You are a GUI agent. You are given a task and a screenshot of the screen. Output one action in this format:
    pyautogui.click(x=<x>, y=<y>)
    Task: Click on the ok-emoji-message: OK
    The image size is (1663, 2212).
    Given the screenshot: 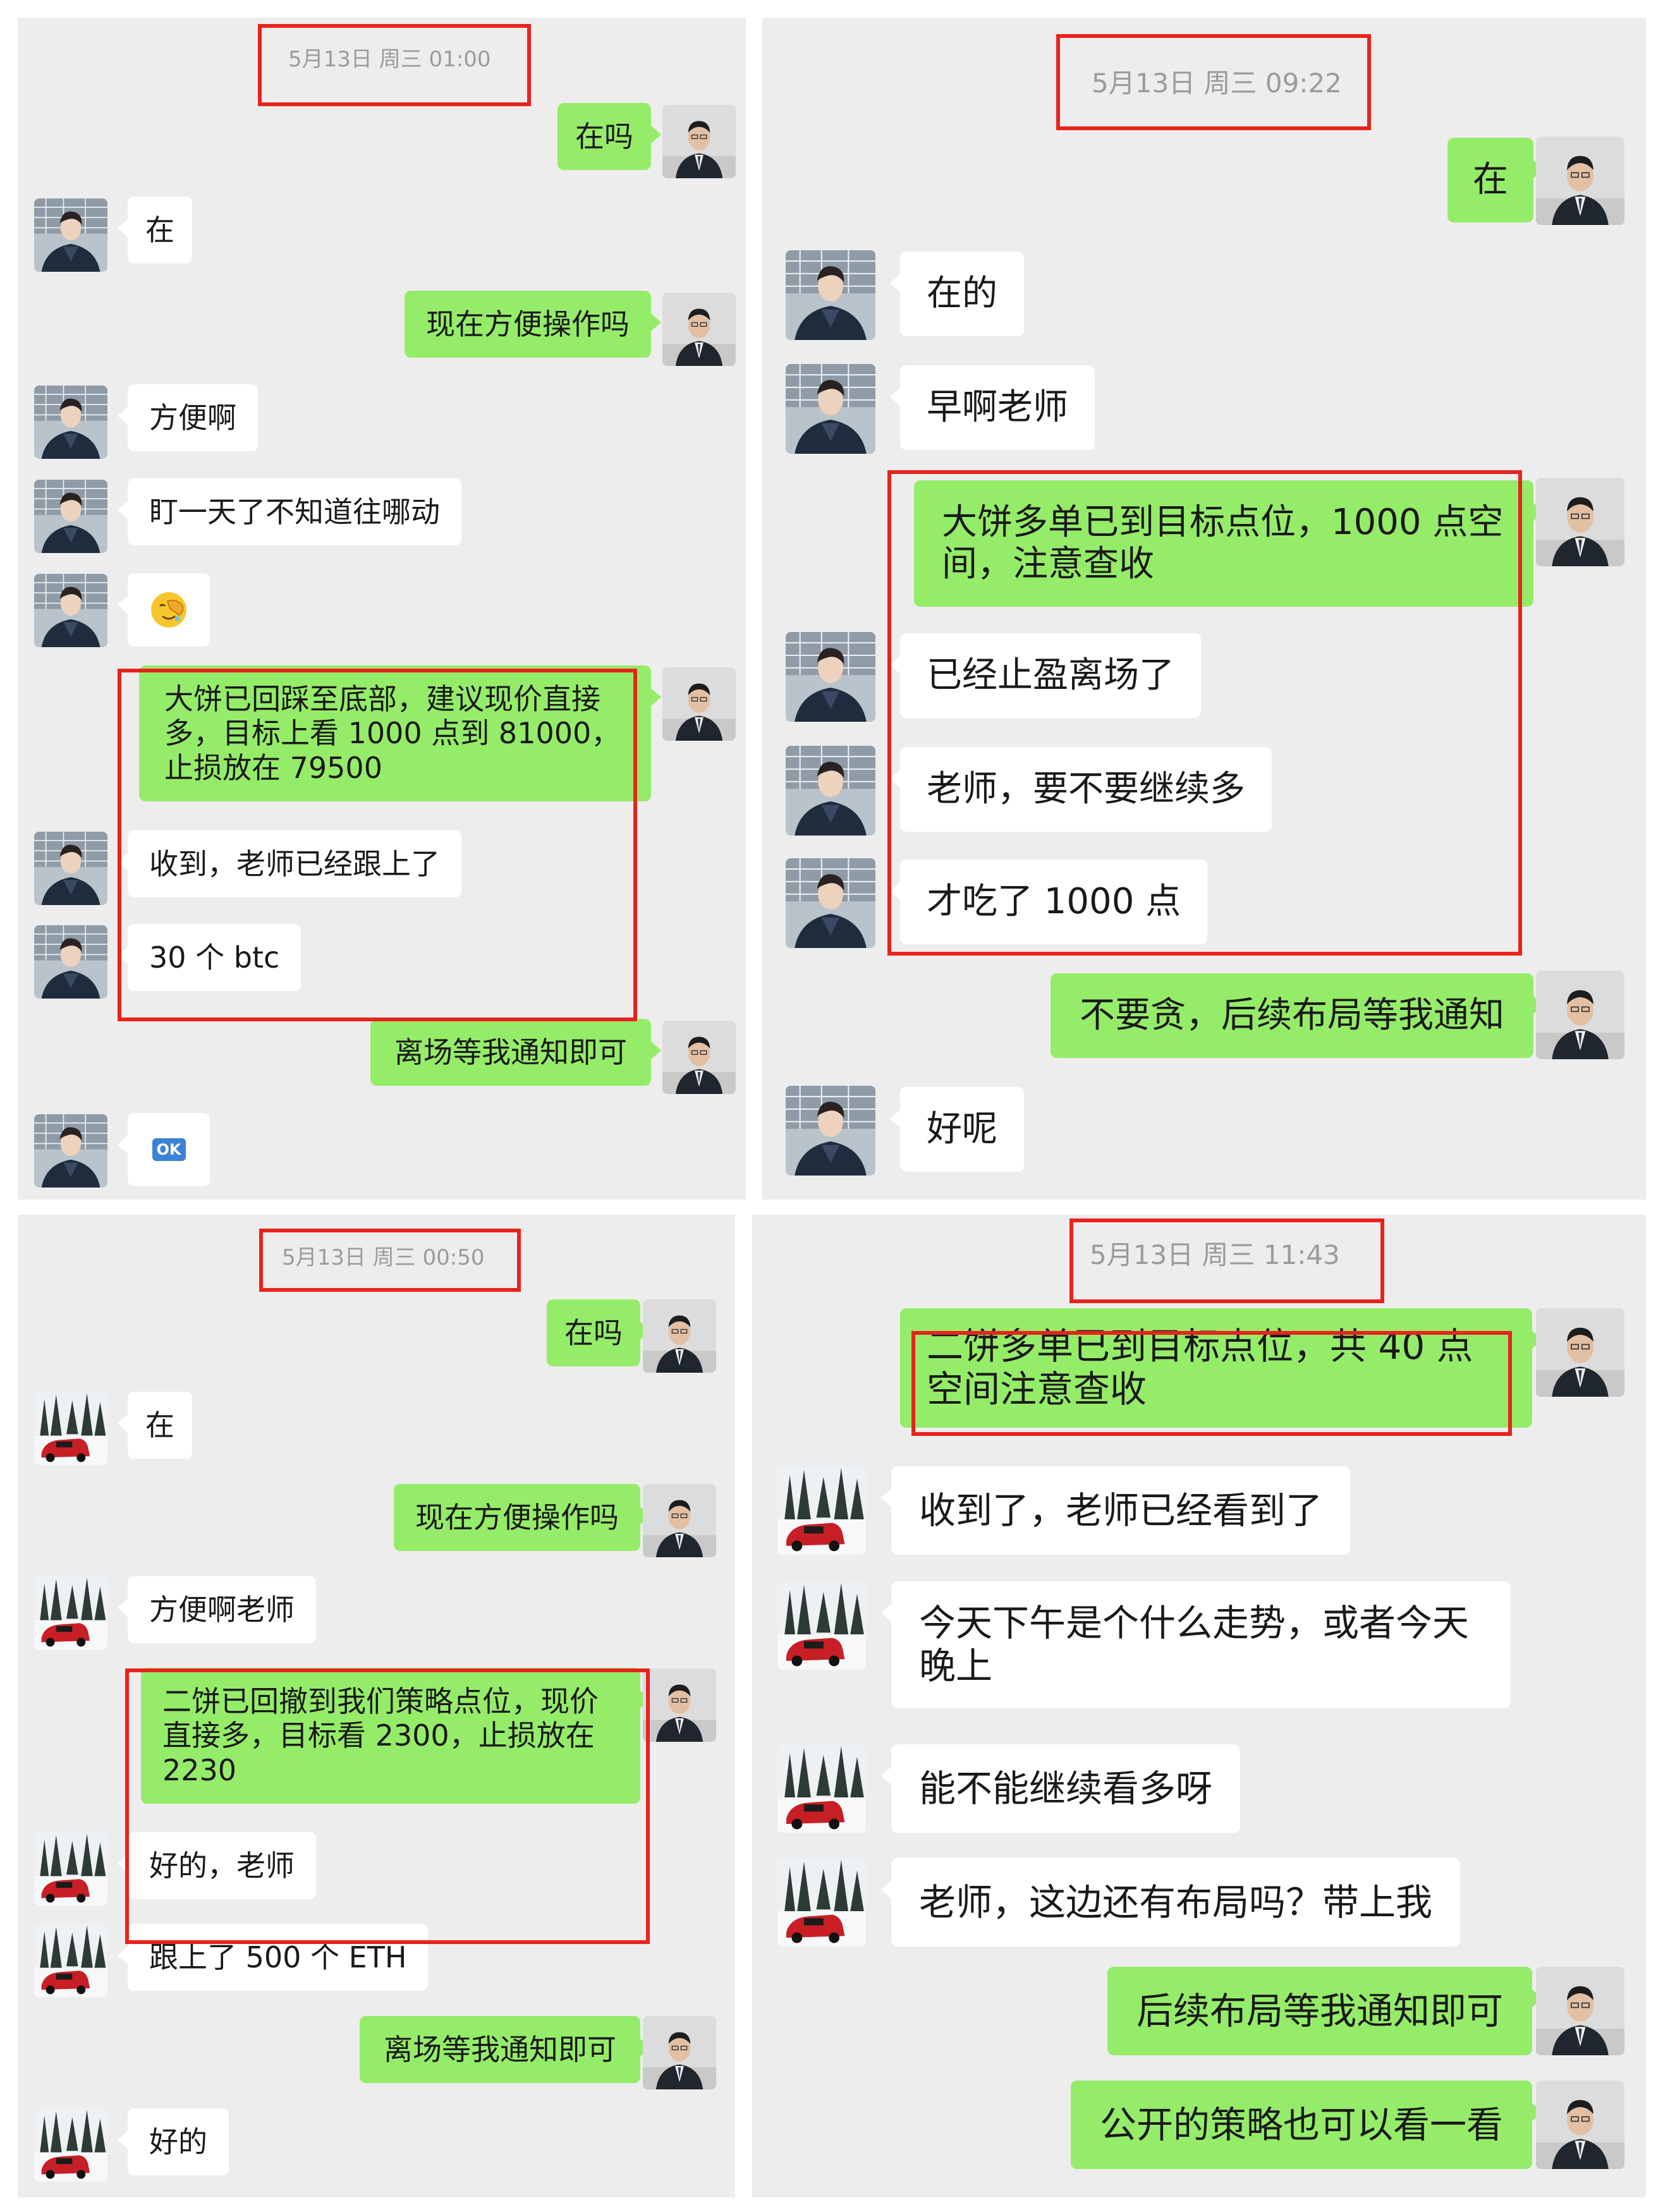 What is the action you would take?
    pyautogui.click(x=164, y=1149)
    